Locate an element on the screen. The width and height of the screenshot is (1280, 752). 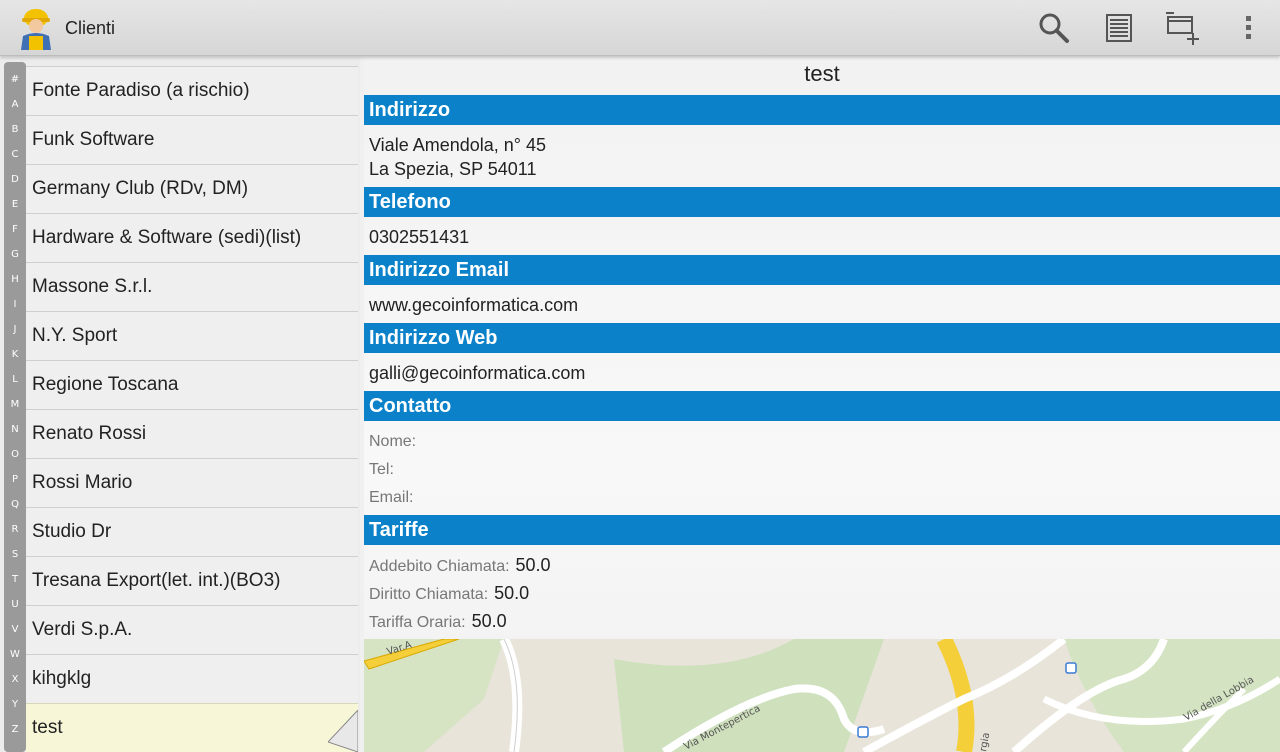
index-letter: W is located at coordinates (15, 654).